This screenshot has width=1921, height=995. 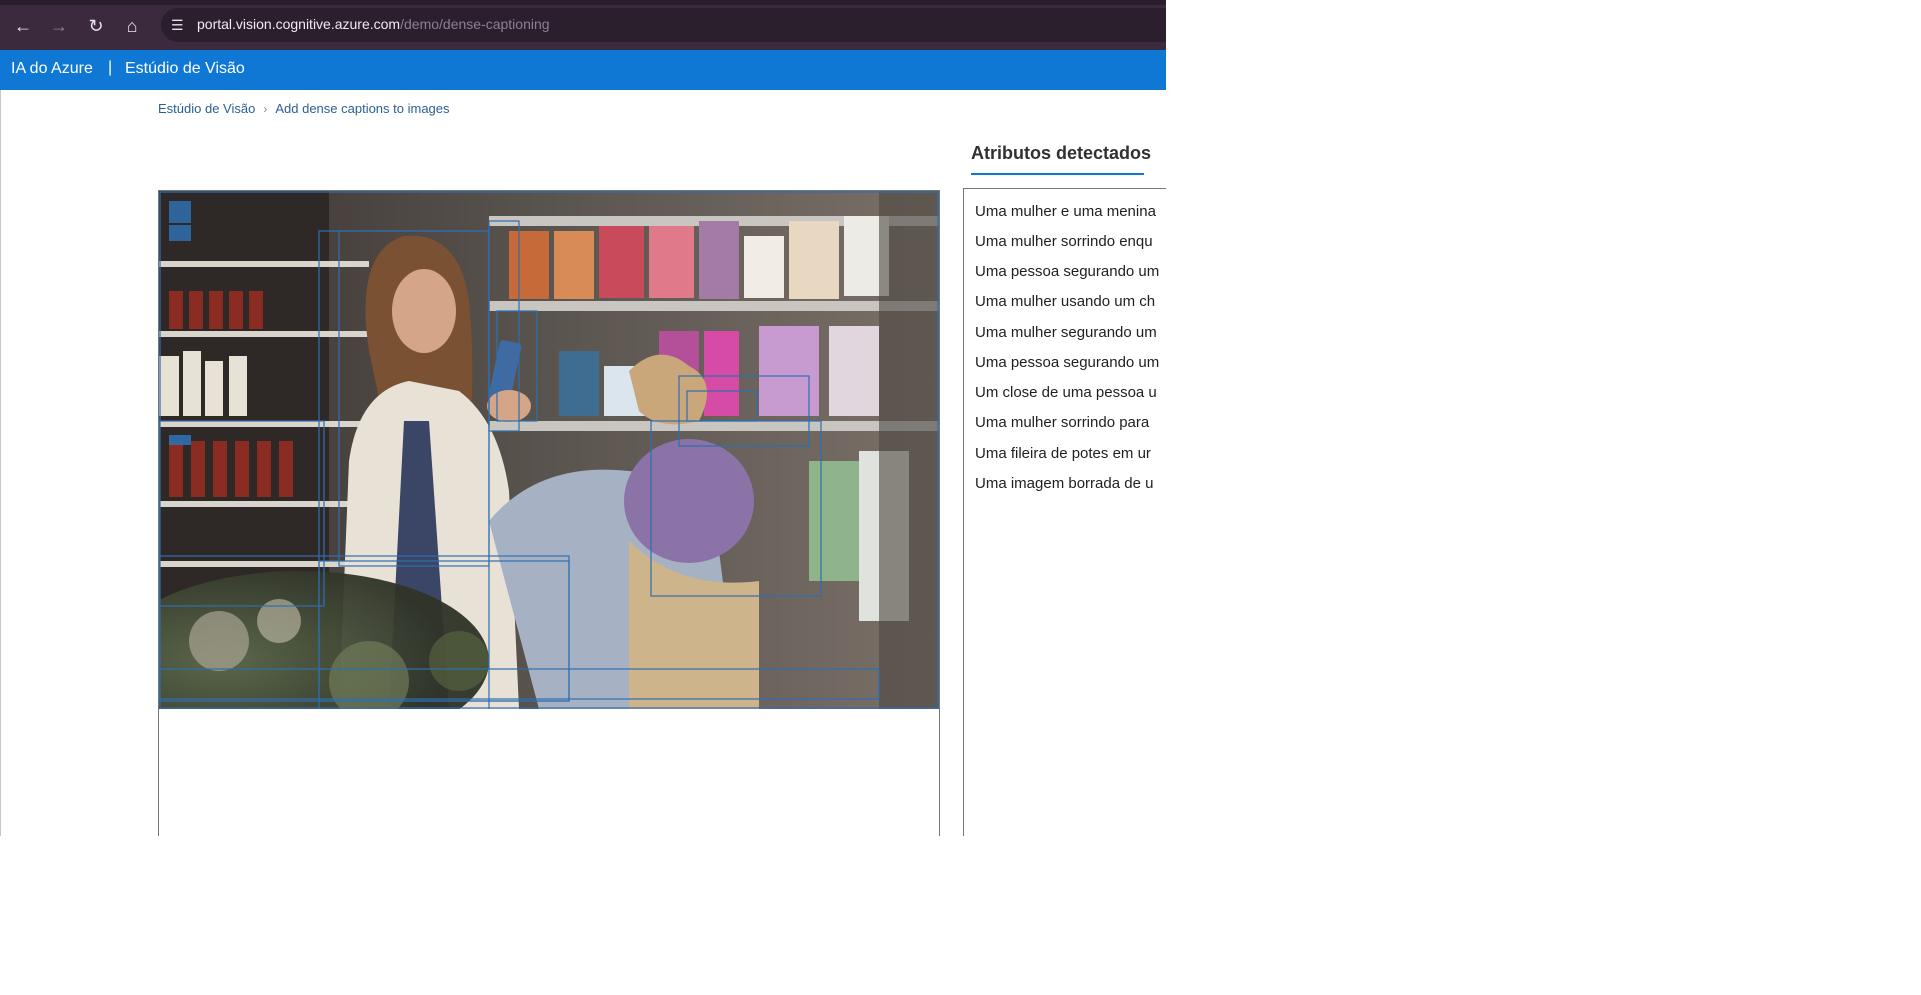 What do you see at coordinates (1062, 422) in the screenshot?
I see `attribute-item: Uma mulher sorrindo para` at bounding box center [1062, 422].